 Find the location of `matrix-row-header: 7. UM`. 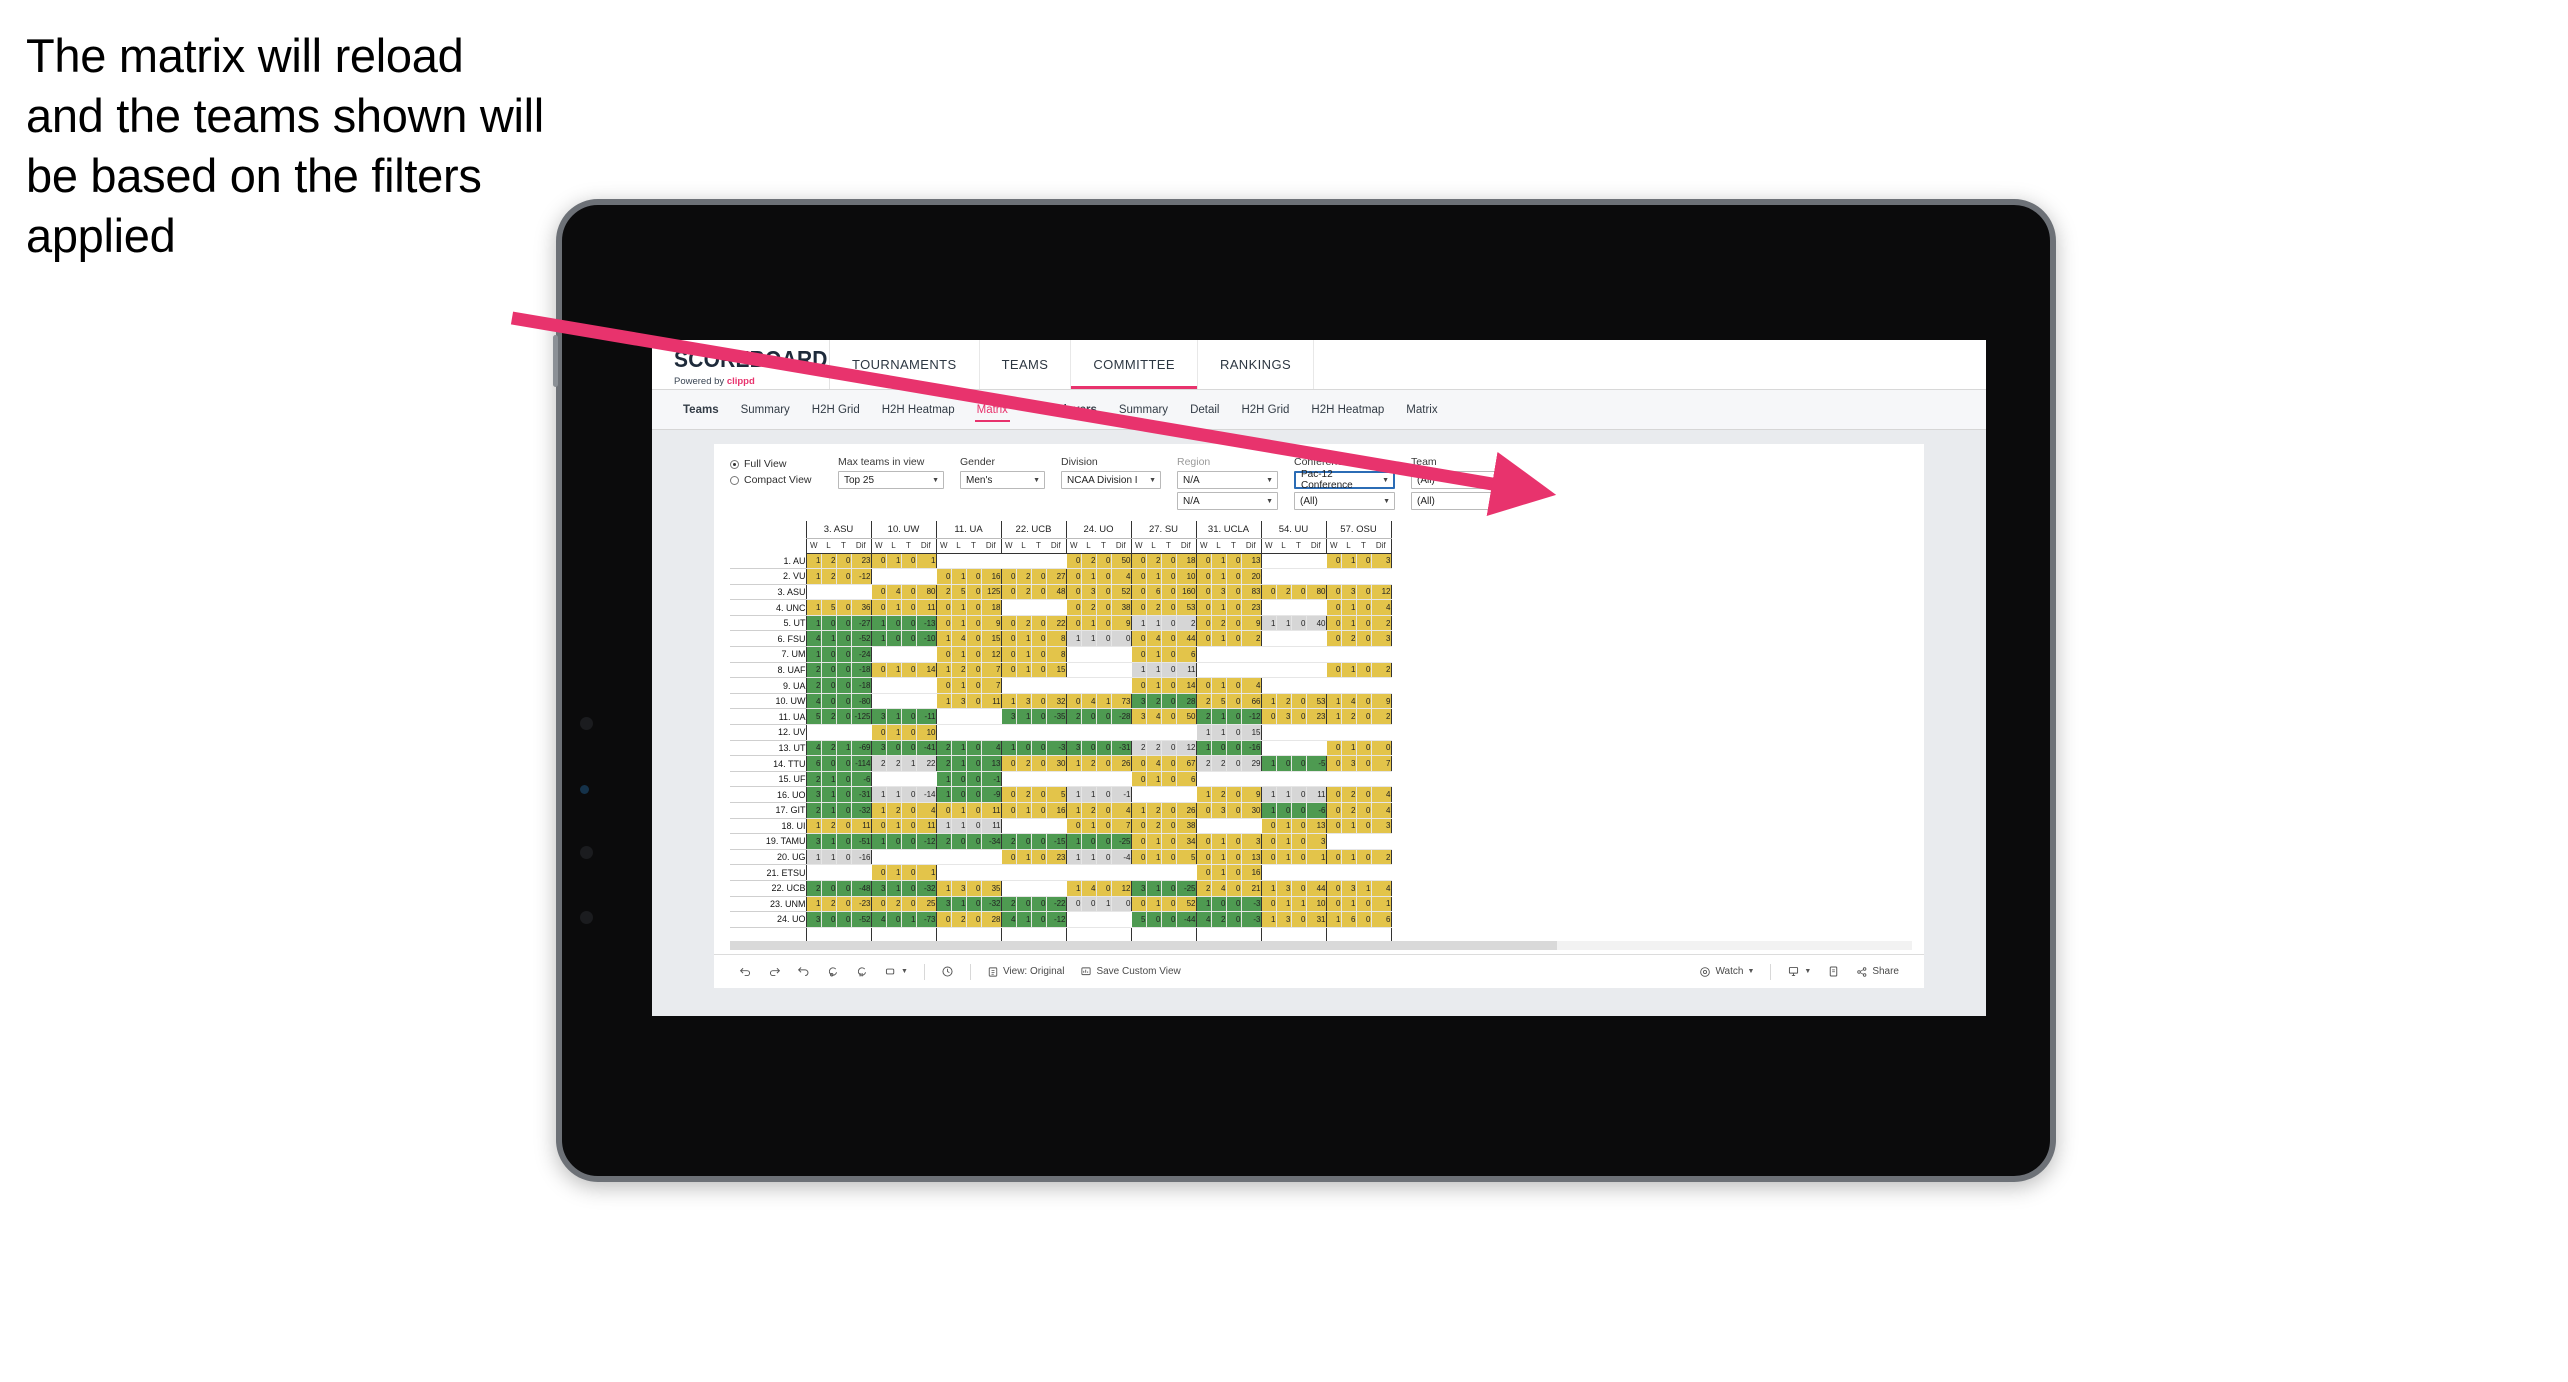

matrix-row-header: 7. UM is located at coordinates (768, 654).